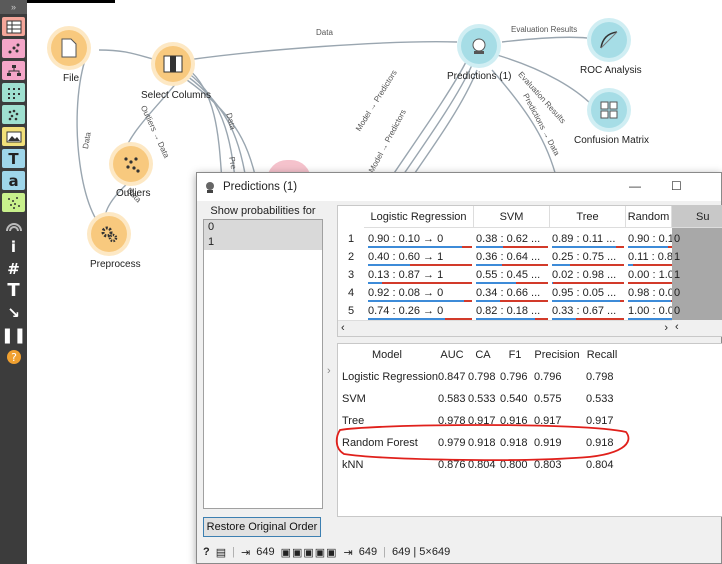 The height and width of the screenshot is (564, 722). I want to click on score-header-model: Model, so click(387, 355).